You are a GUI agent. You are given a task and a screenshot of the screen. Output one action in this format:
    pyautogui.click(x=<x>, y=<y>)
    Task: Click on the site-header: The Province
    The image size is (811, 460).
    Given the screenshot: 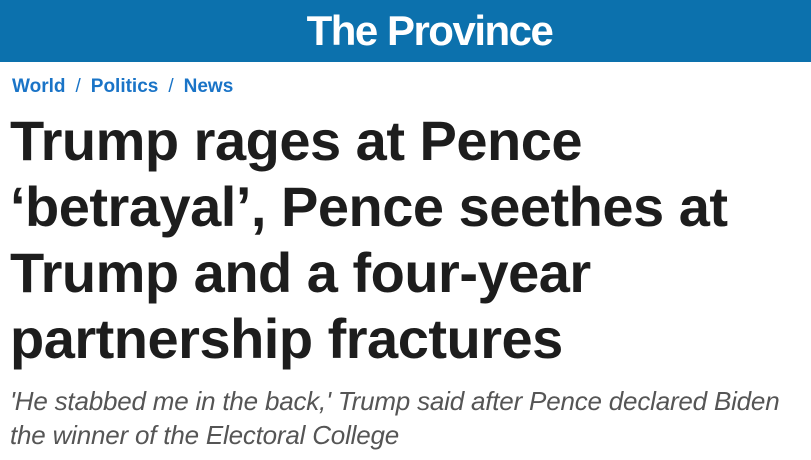 What is the action you would take?
    pyautogui.click(x=405, y=31)
    